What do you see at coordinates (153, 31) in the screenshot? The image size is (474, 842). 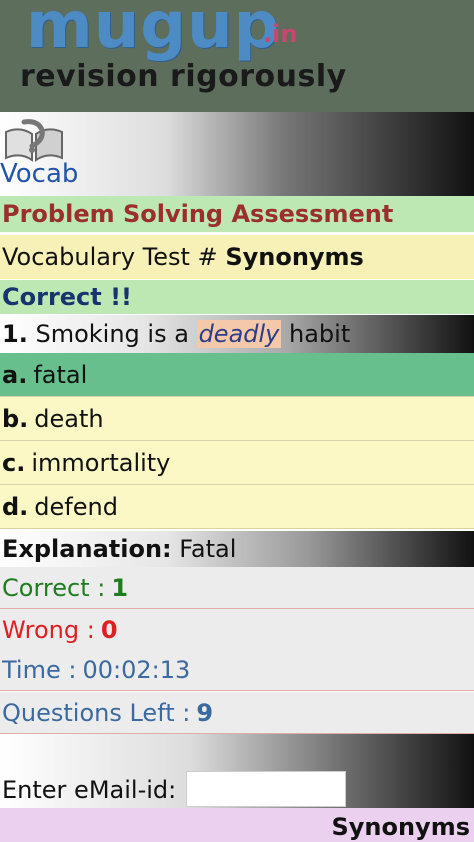 I see `logo-text: mugup` at bounding box center [153, 31].